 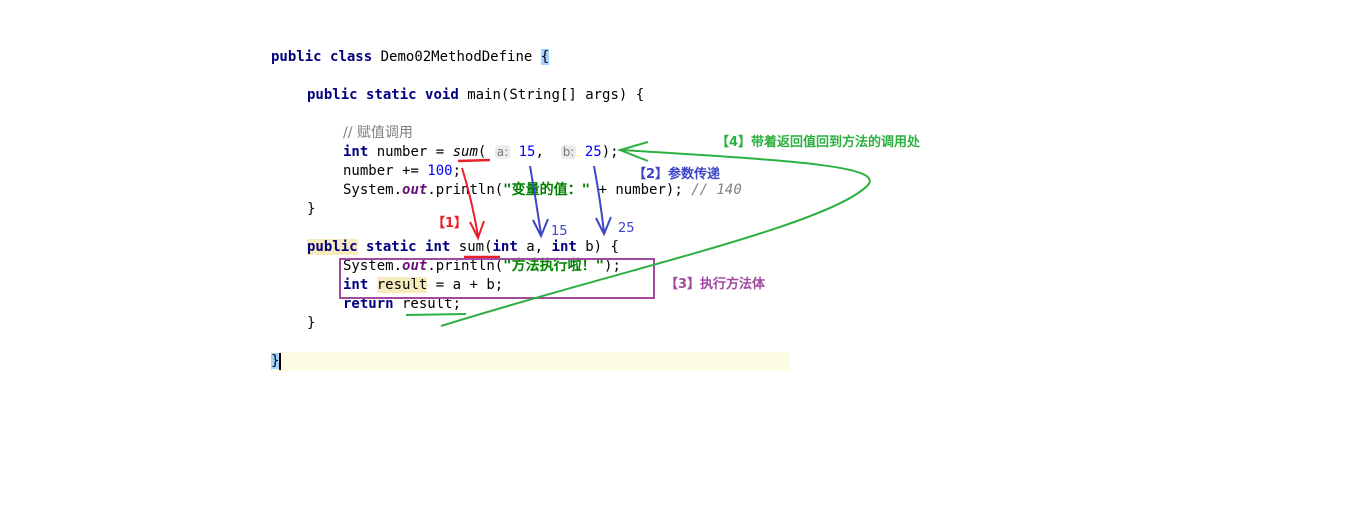 I want to click on green-underline-return, so click(x=436, y=314).